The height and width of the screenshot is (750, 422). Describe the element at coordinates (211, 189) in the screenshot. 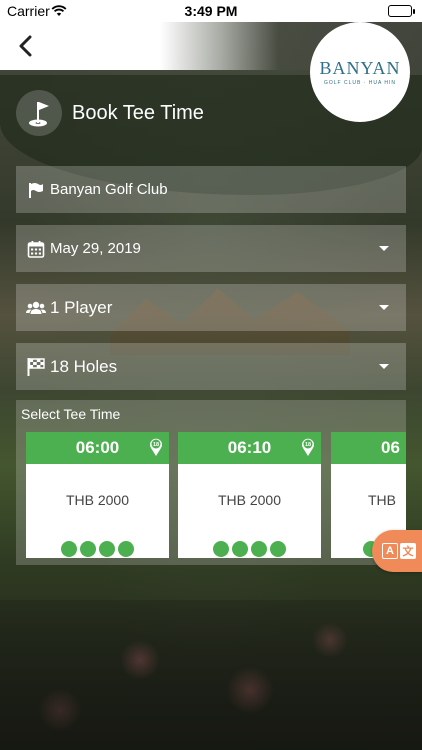

I see `club-field: Banyan Golf Club` at that location.